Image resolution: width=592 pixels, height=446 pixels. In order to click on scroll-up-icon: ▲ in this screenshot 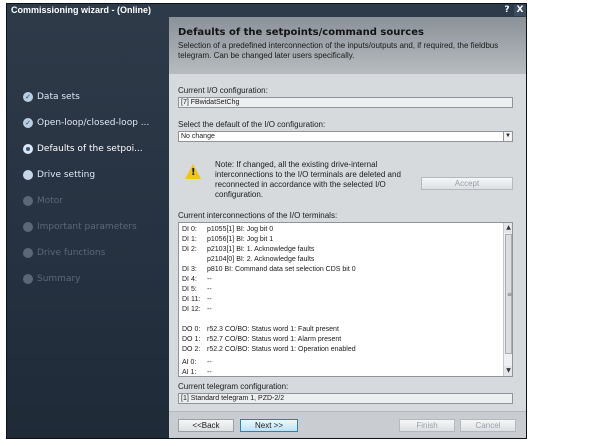, I will do `click(508, 228)`.